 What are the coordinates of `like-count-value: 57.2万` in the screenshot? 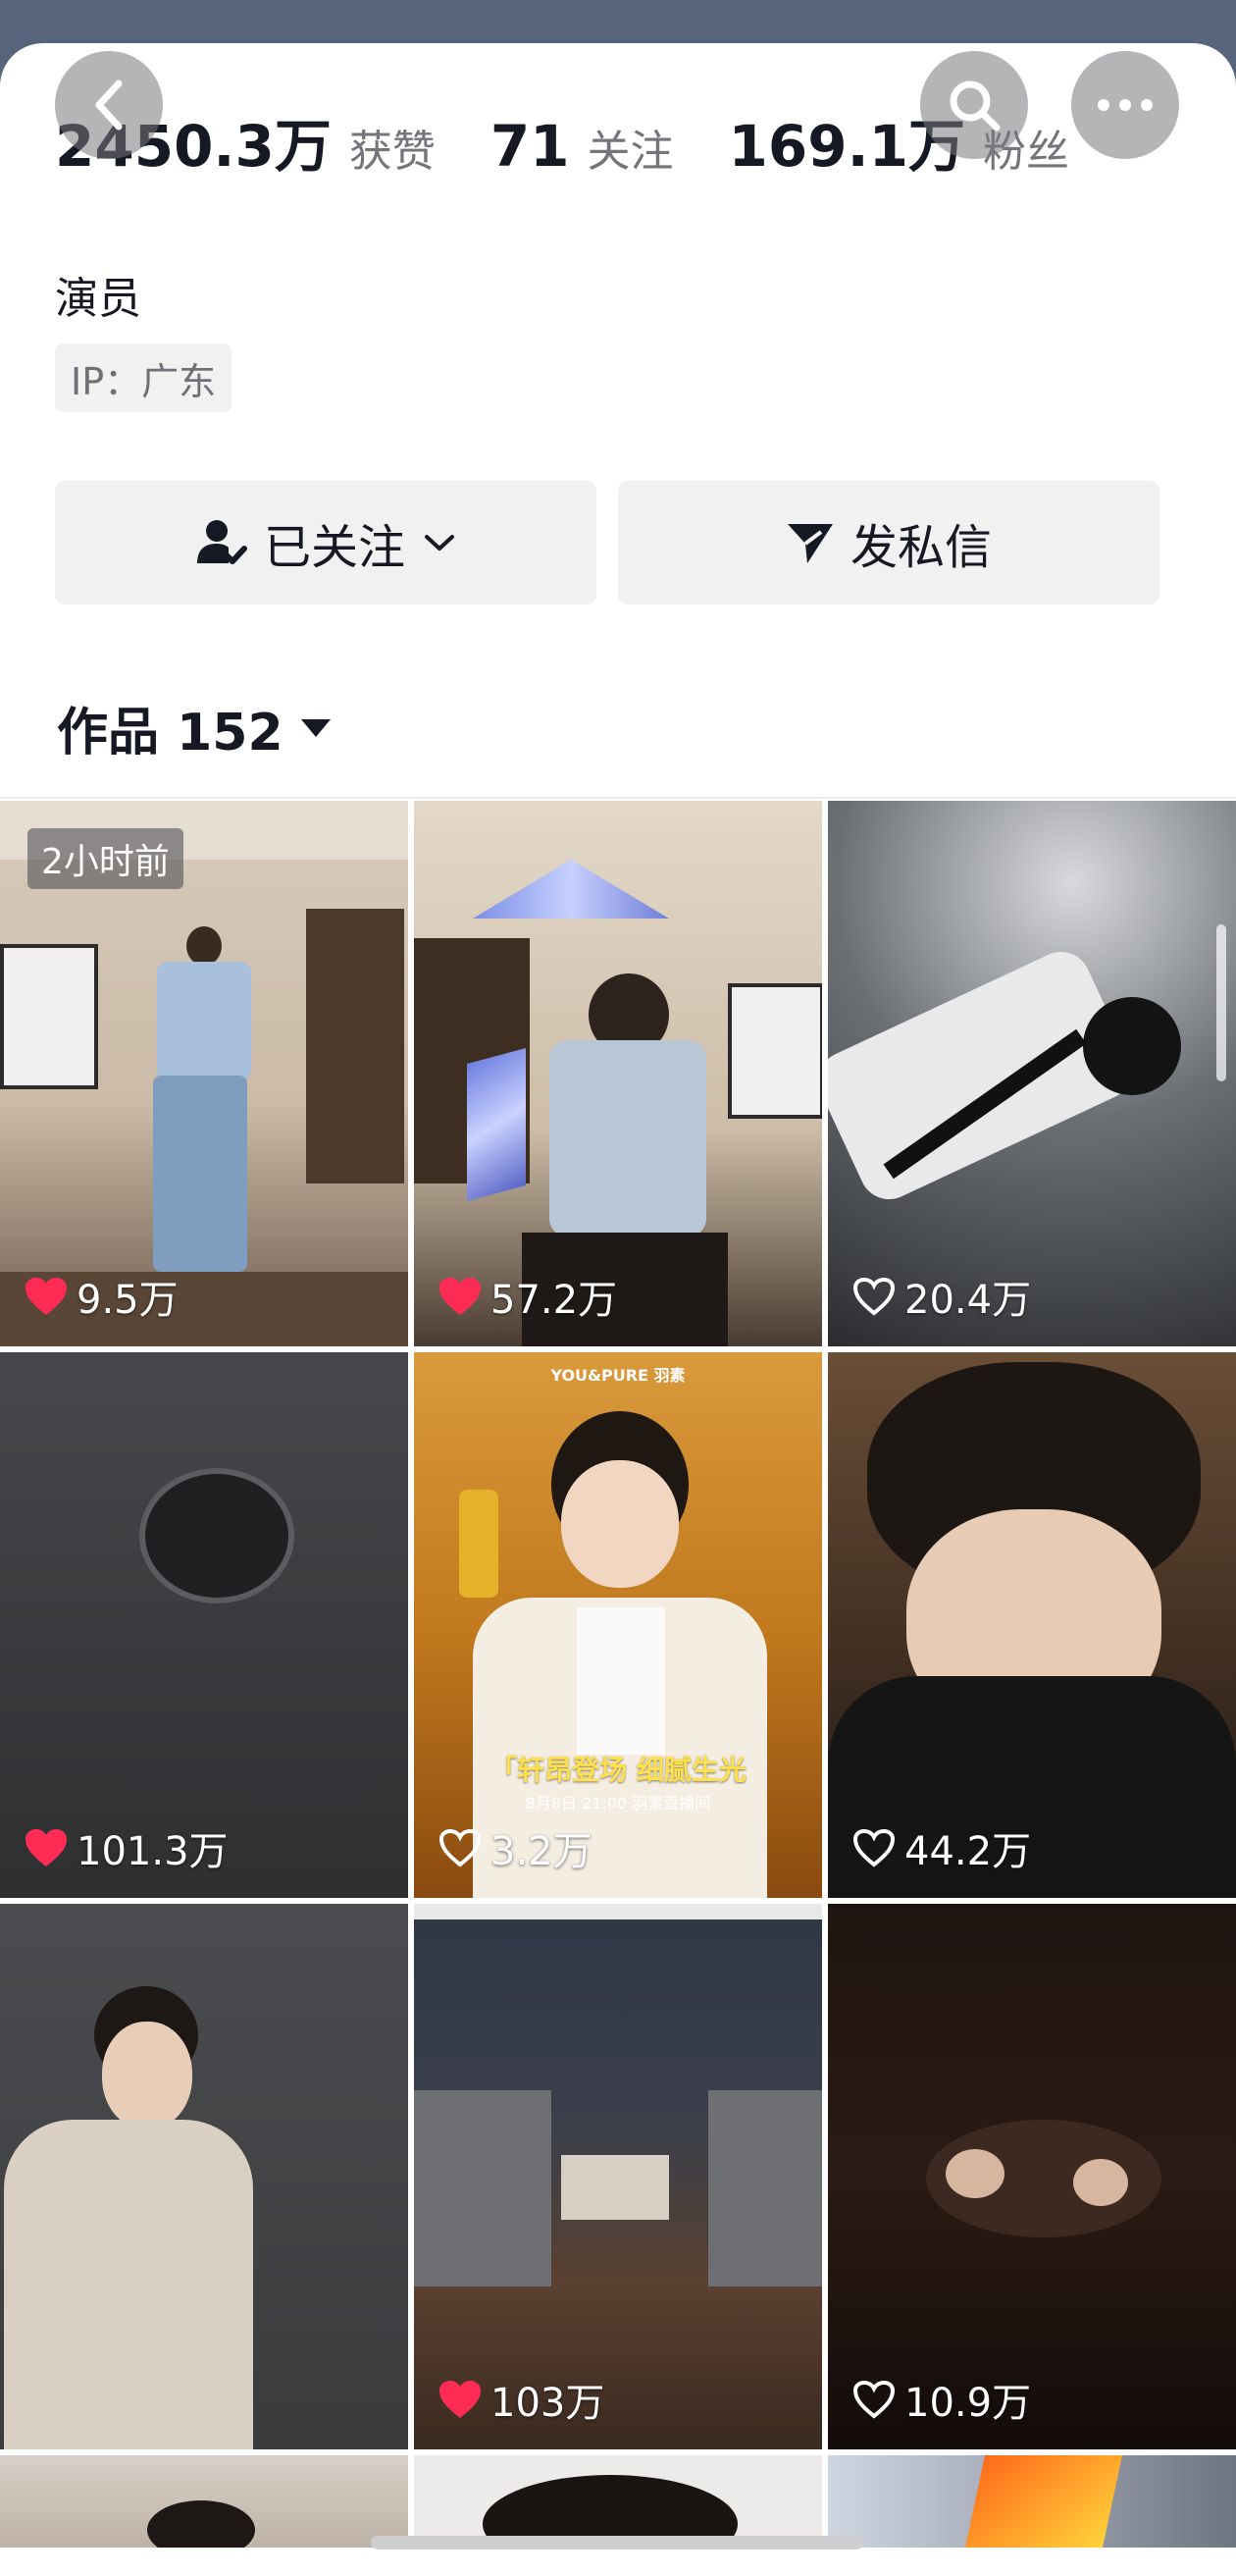 It's located at (554, 1300).